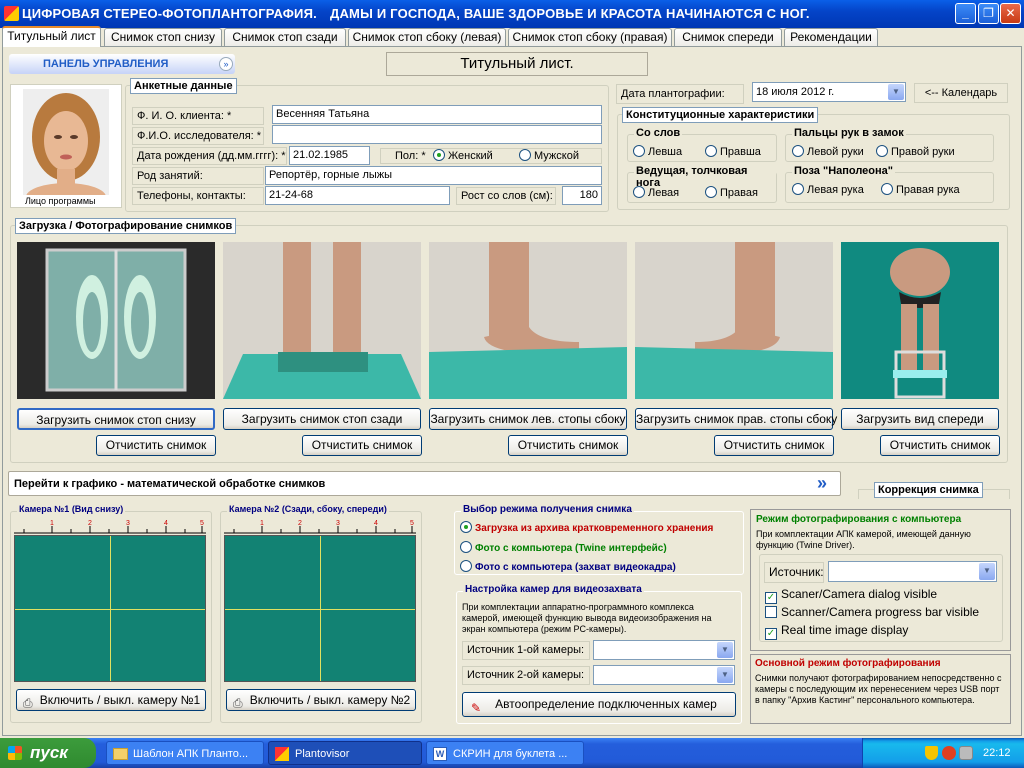 The width and height of the screenshot is (1024, 768). What do you see at coordinates (664, 193) in the screenshot?
I see `leg-left-label: Левая` at bounding box center [664, 193].